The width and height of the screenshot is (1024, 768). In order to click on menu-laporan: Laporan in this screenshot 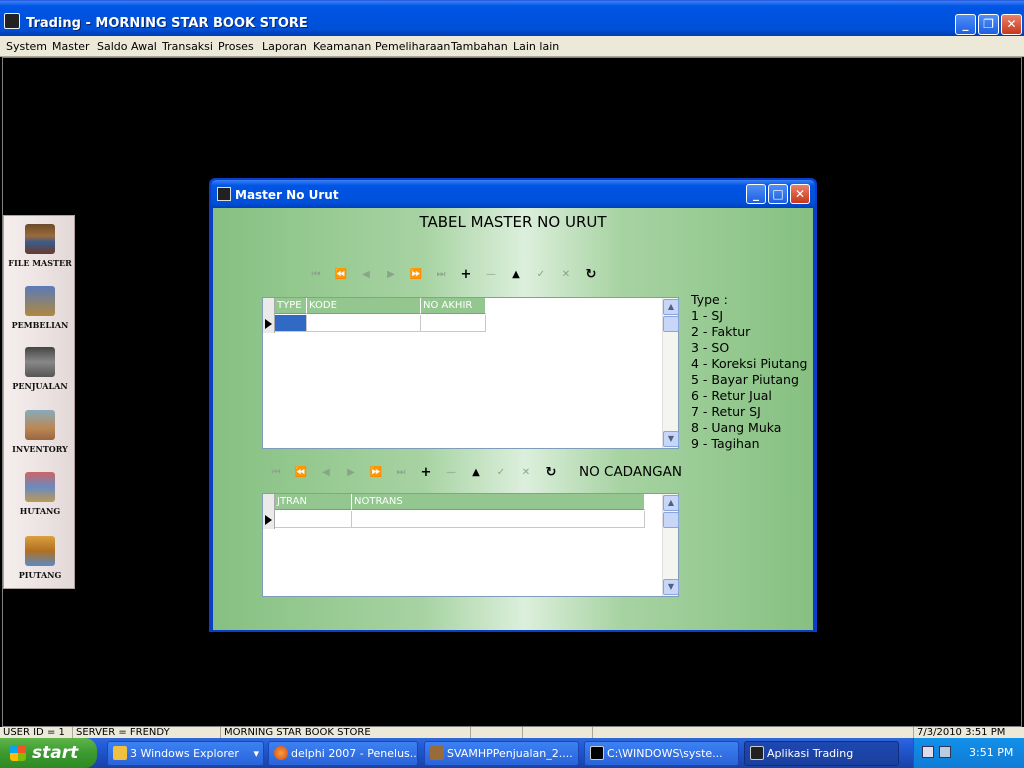, I will do `click(284, 46)`.